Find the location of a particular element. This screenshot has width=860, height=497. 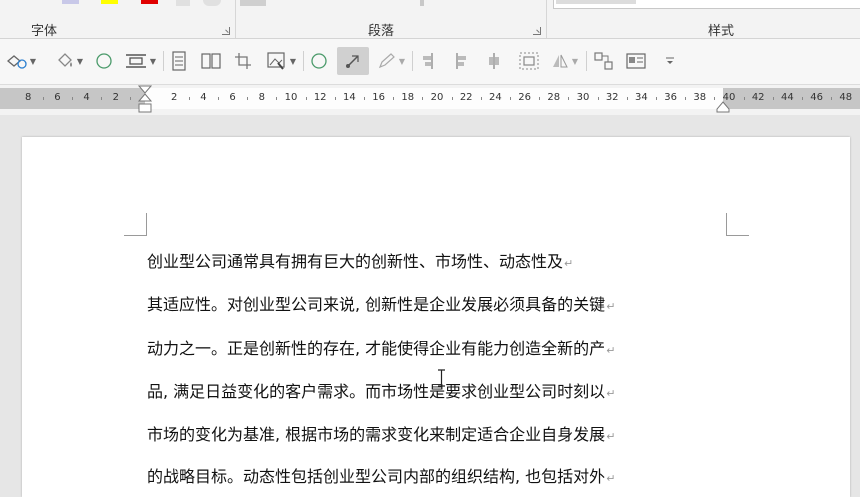

ellipse-icon is located at coordinates (104, 61).